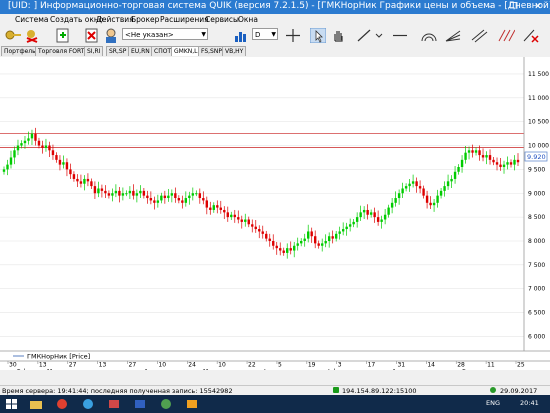  I want to click on y-tick-label: 6 000, so click(536, 336).